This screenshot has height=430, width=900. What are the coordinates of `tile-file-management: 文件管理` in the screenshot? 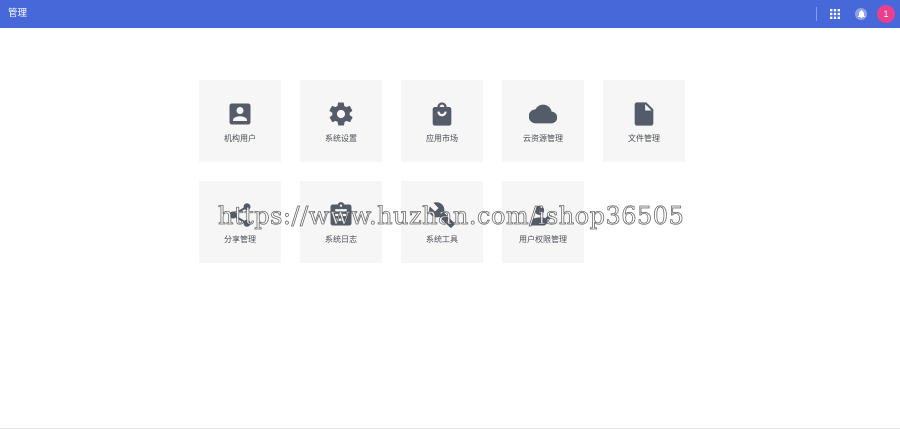 It's located at (644, 121).